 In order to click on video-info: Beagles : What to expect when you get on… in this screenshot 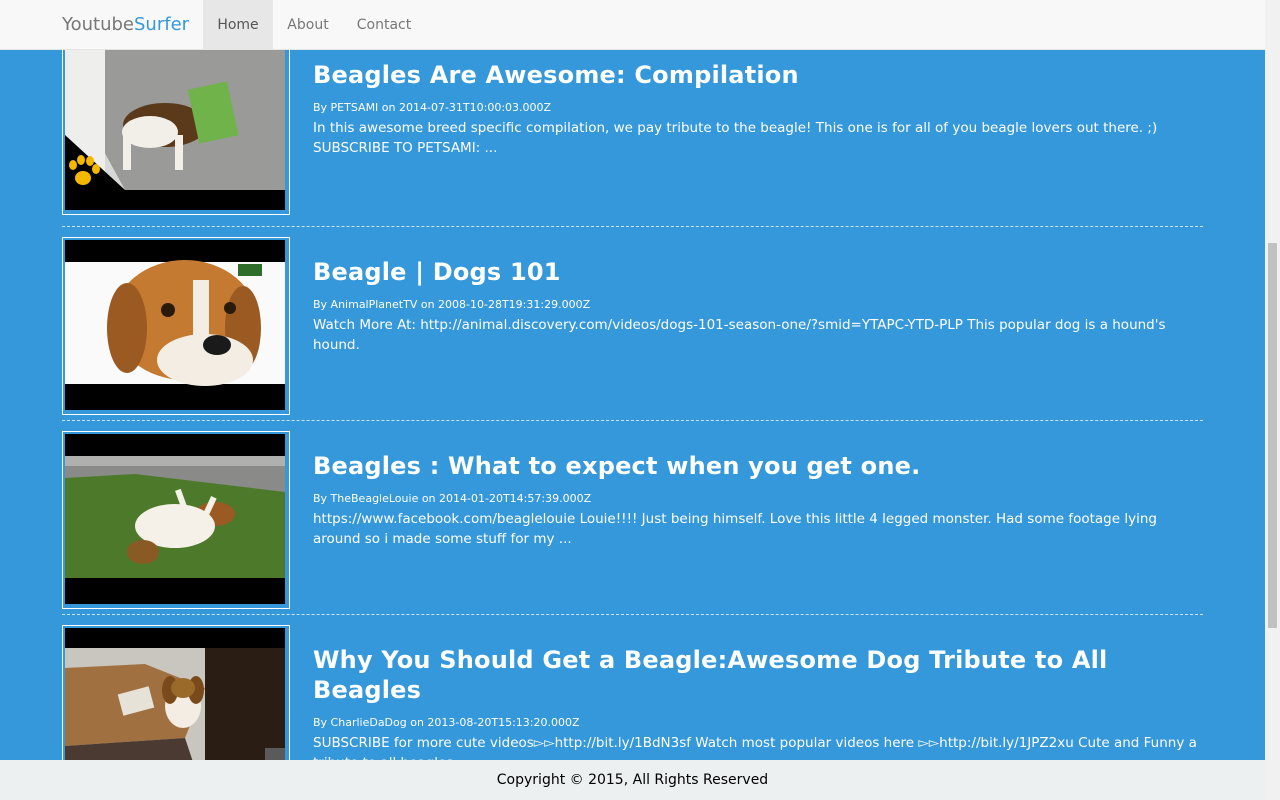, I will do `click(758, 500)`.